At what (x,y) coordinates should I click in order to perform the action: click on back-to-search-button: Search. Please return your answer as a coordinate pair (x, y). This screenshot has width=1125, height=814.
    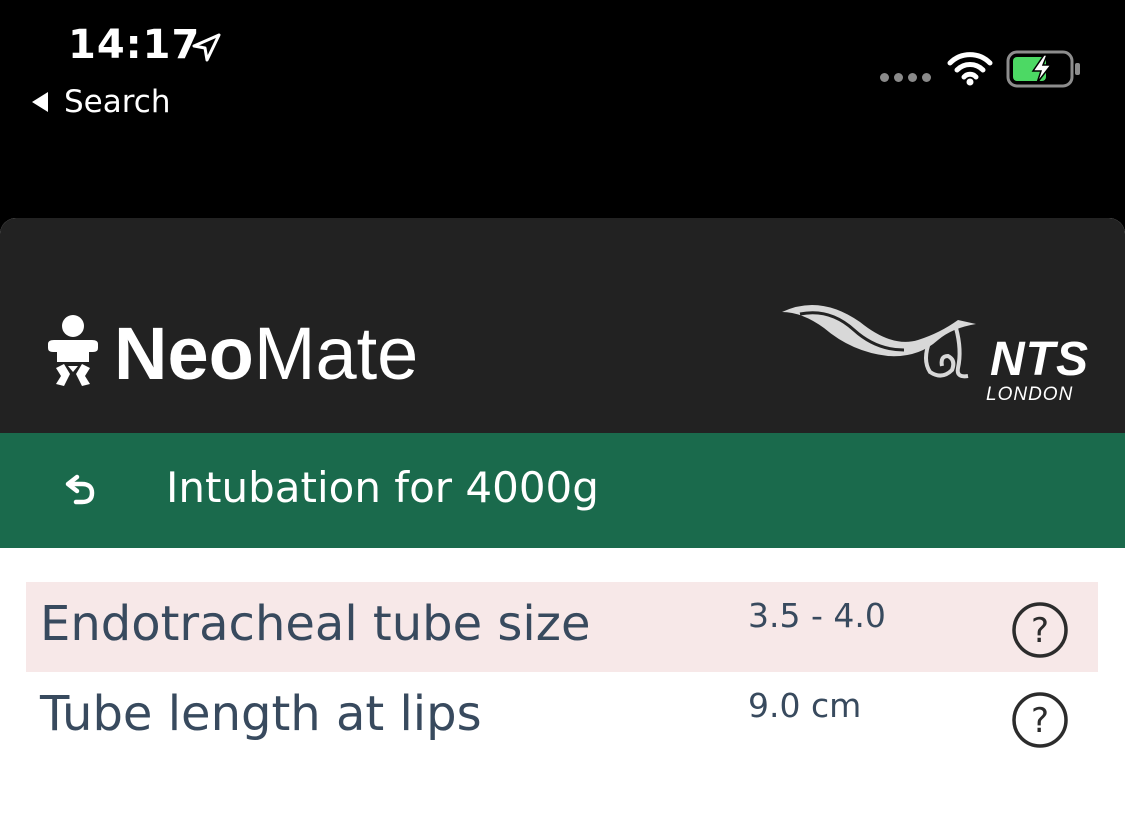
    Looking at the image, I should click on (100, 102).